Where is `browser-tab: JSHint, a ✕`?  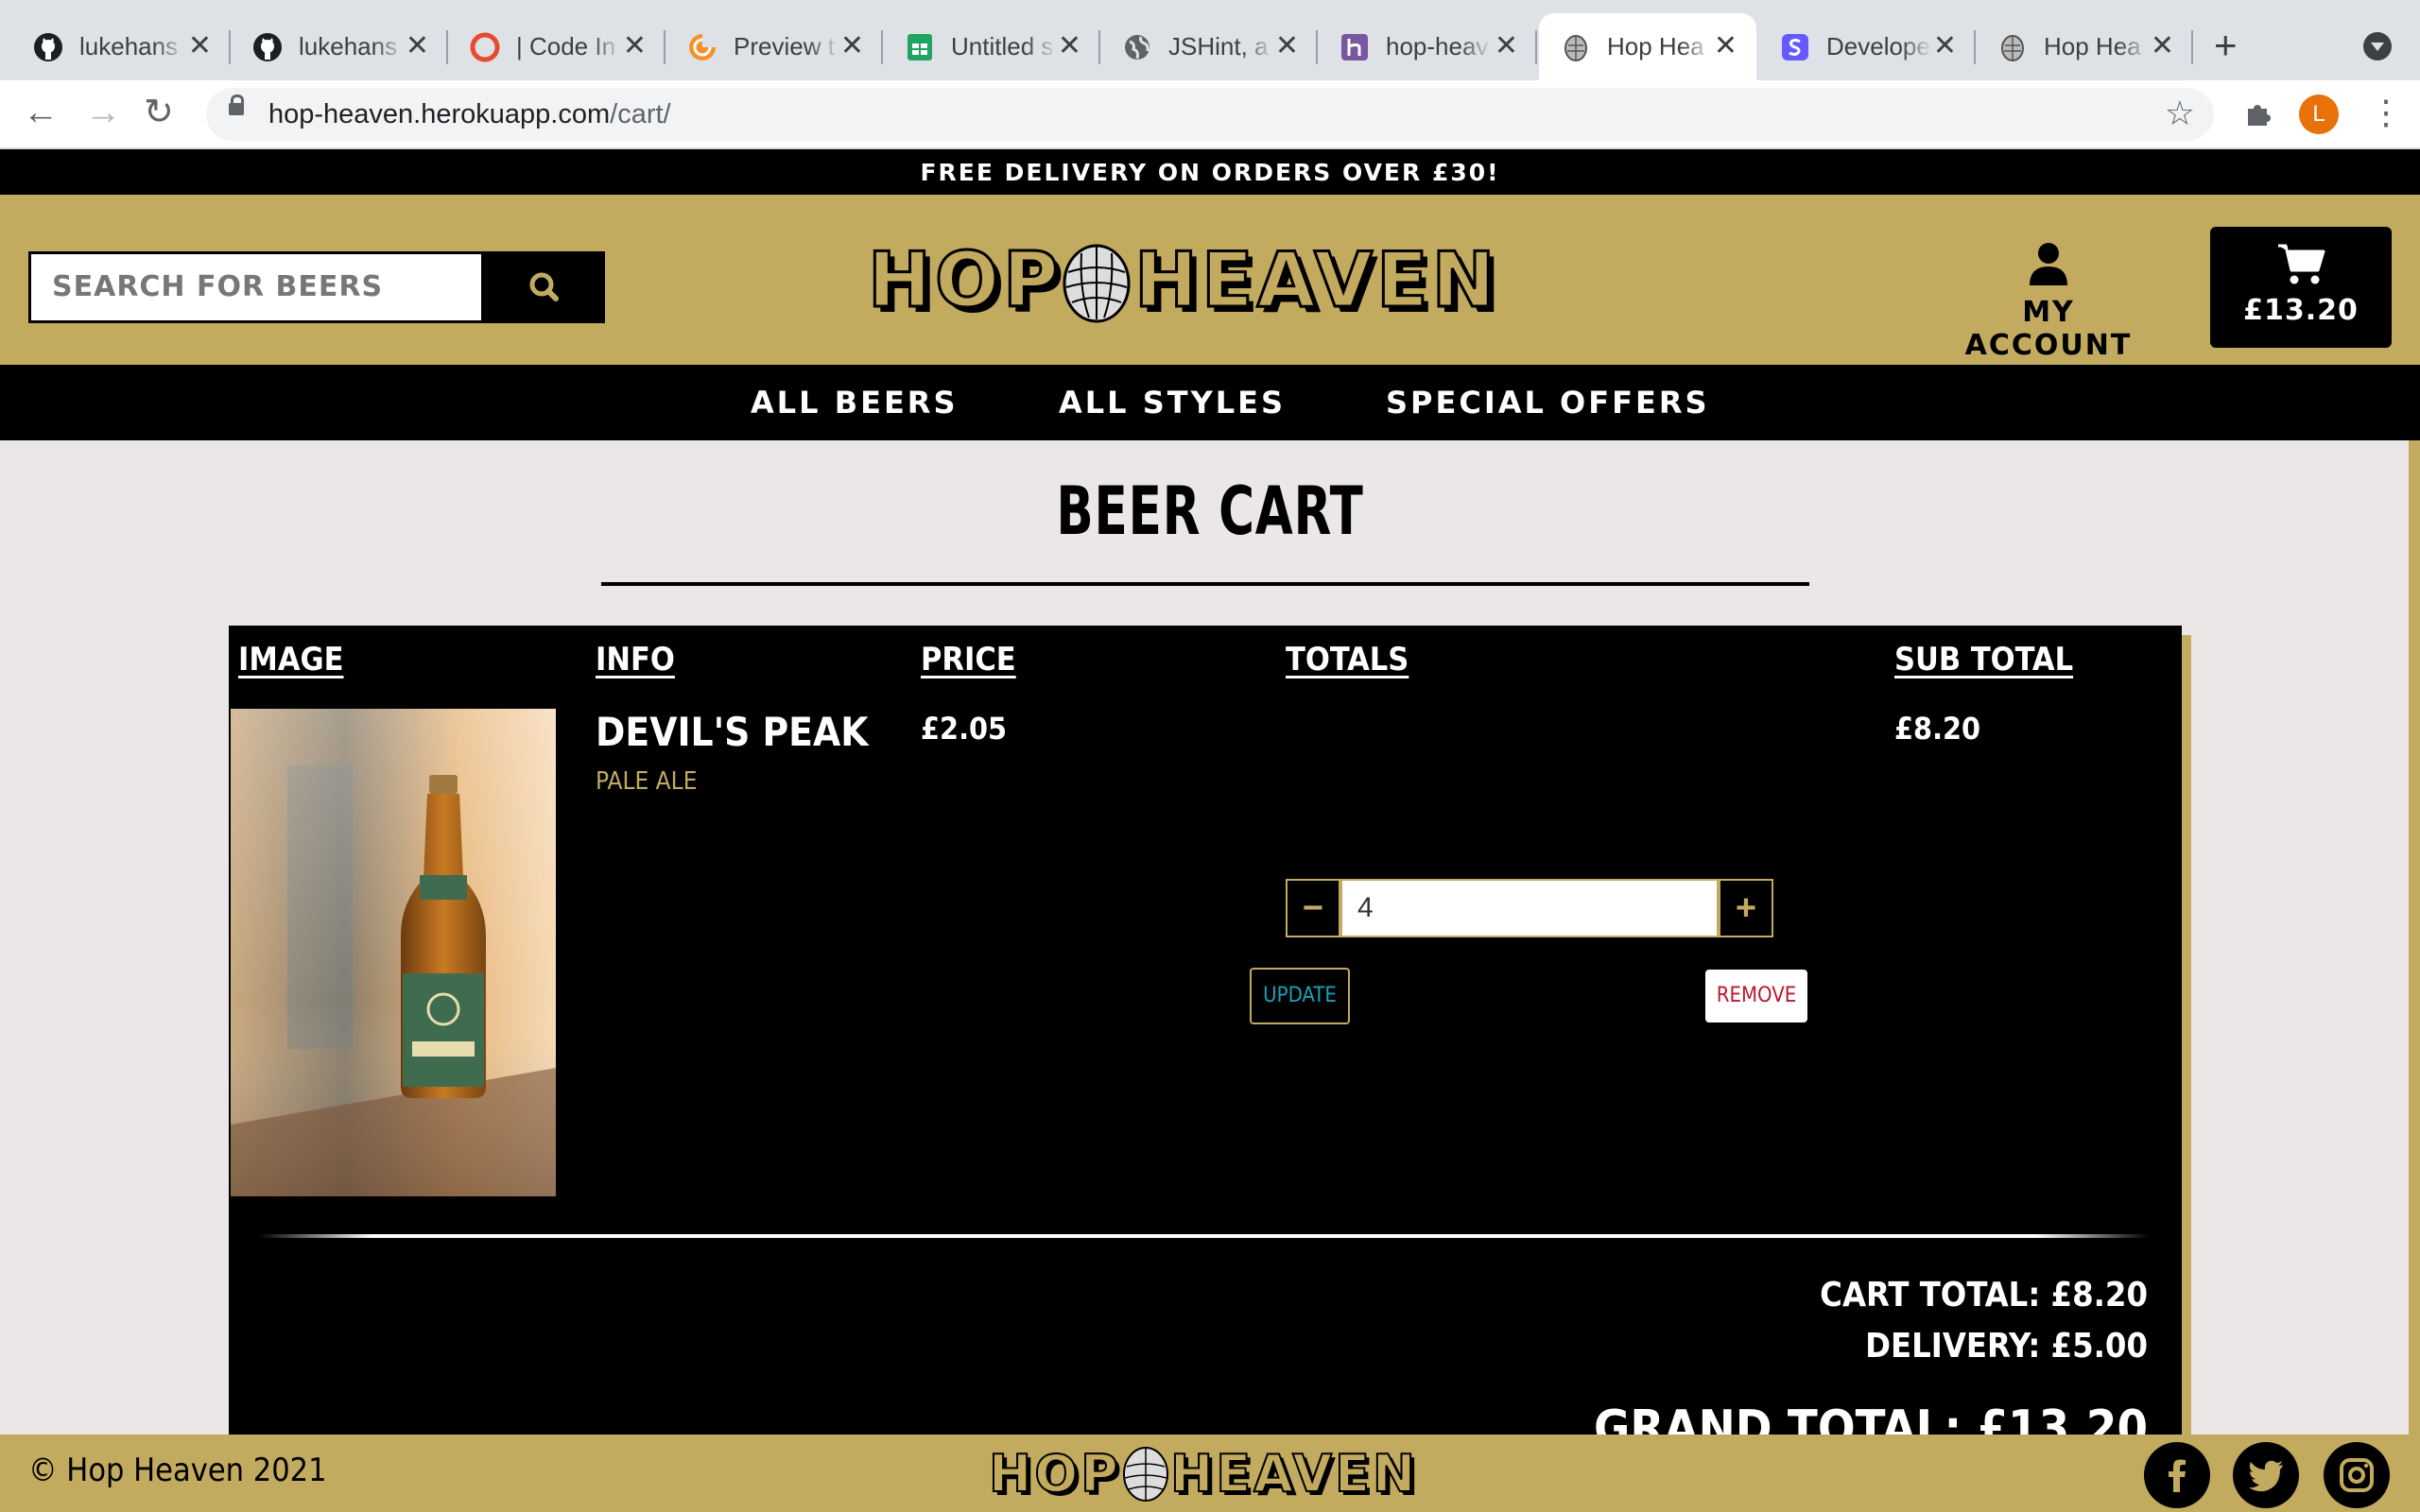 browser-tab: JSHint, a ✕ is located at coordinates (1209, 46).